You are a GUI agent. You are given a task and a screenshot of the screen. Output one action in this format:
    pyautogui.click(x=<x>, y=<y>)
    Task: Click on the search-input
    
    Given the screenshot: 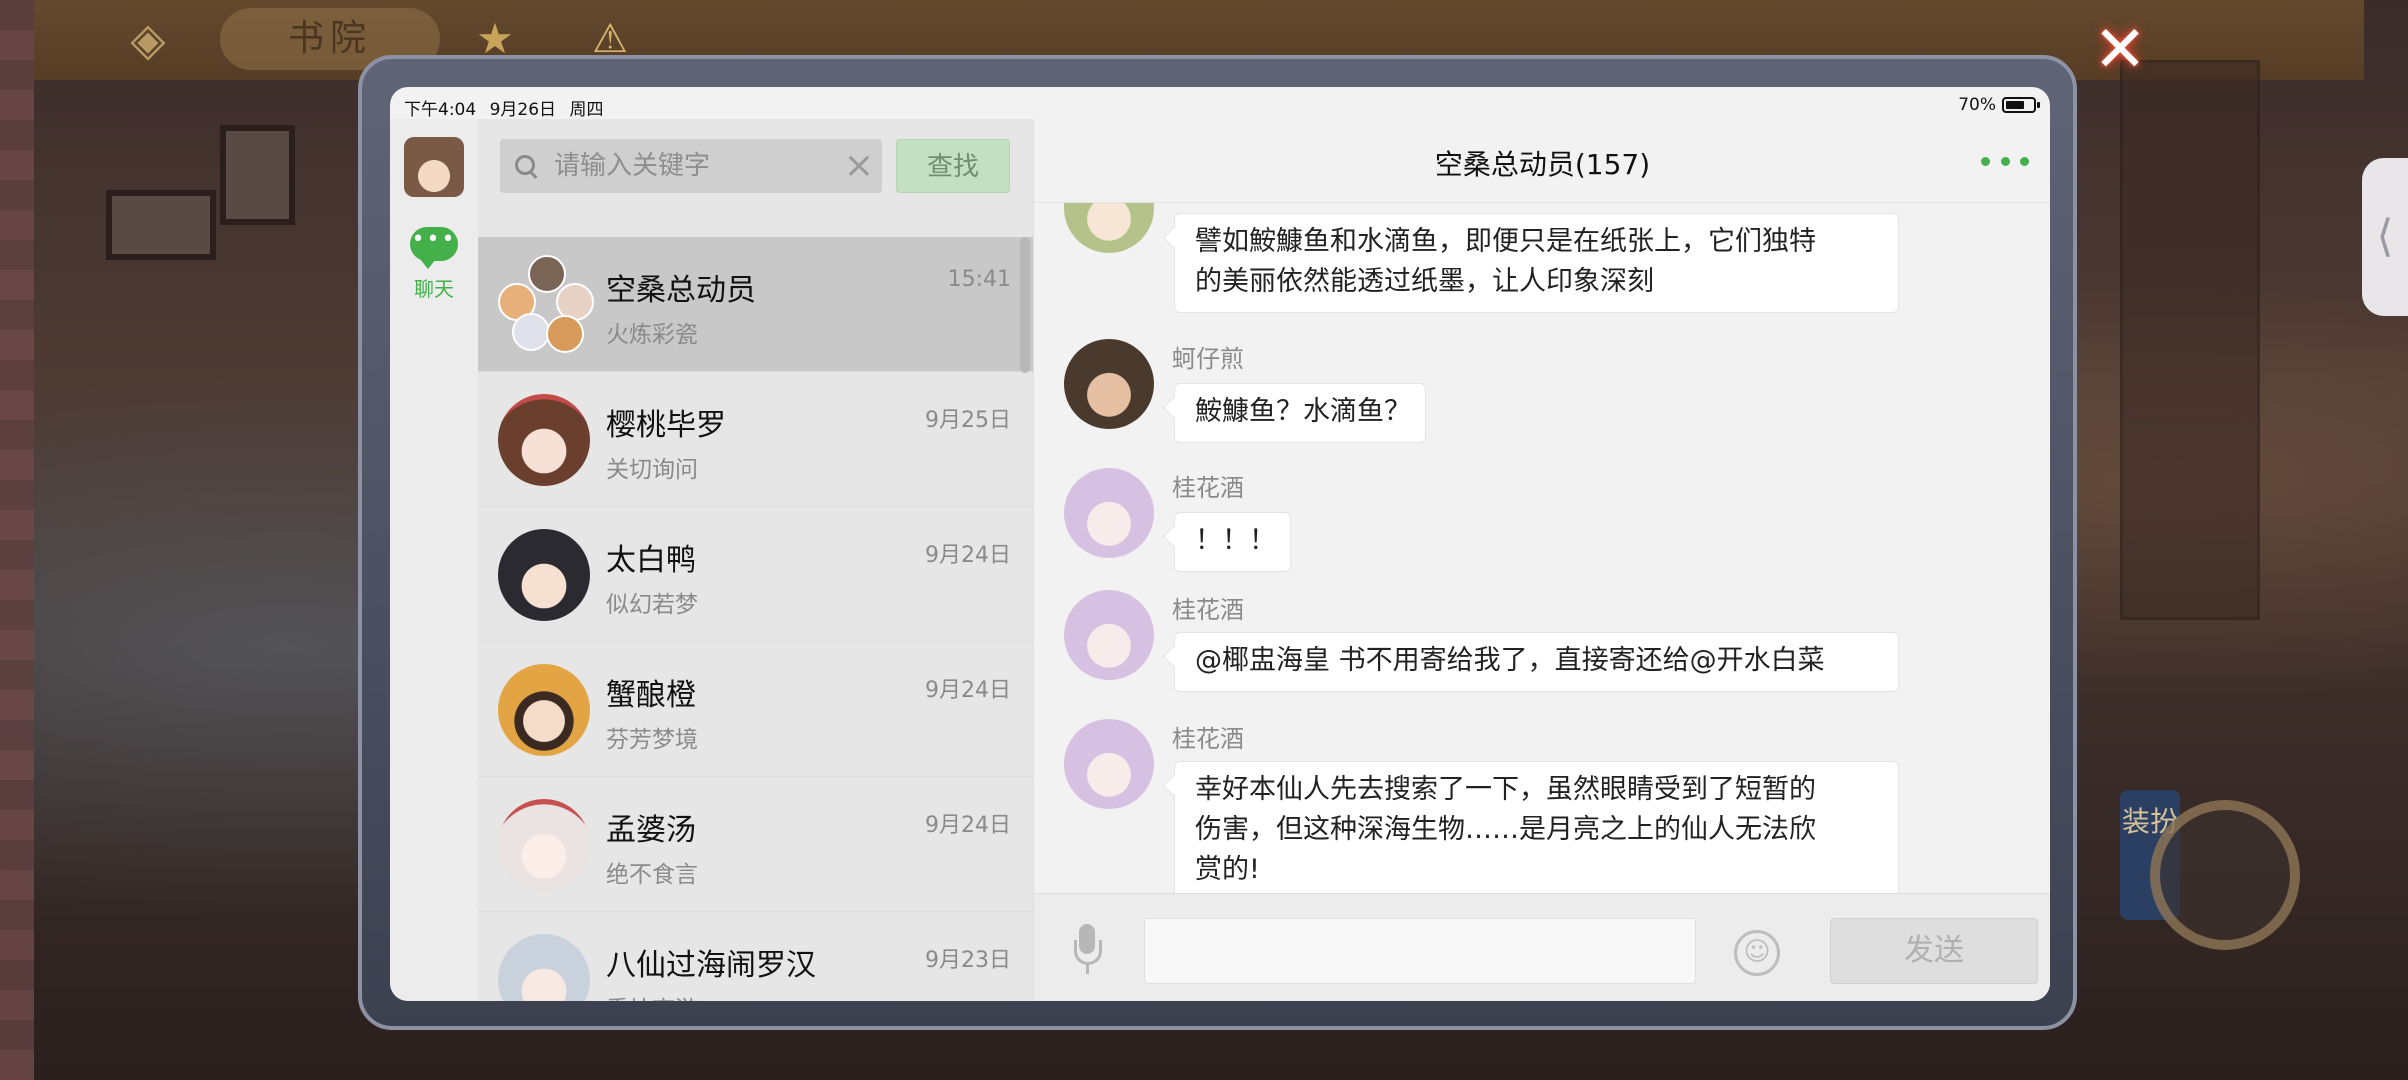 What is the action you would take?
    pyautogui.click(x=699, y=166)
    